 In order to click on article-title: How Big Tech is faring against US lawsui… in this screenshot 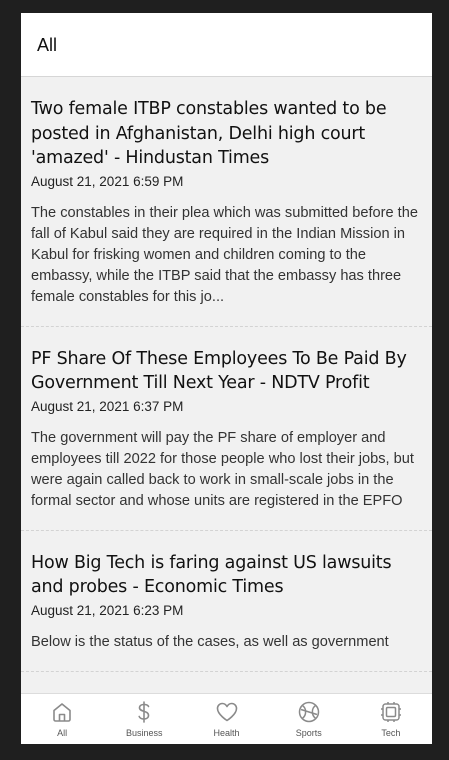, I will do `click(224, 575)`.